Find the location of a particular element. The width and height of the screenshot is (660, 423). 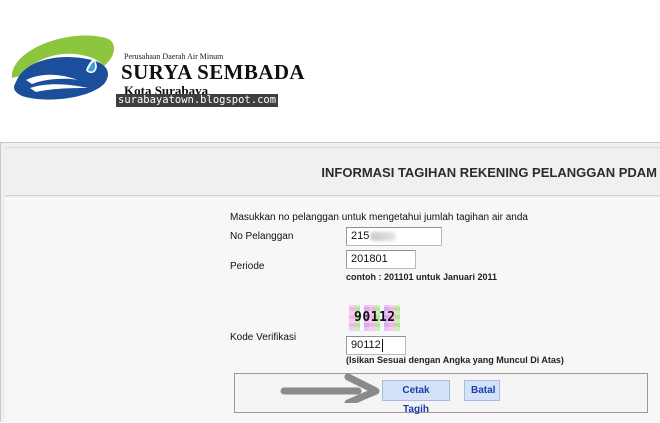

customer-number-input: 215 is located at coordinates (394, 236).